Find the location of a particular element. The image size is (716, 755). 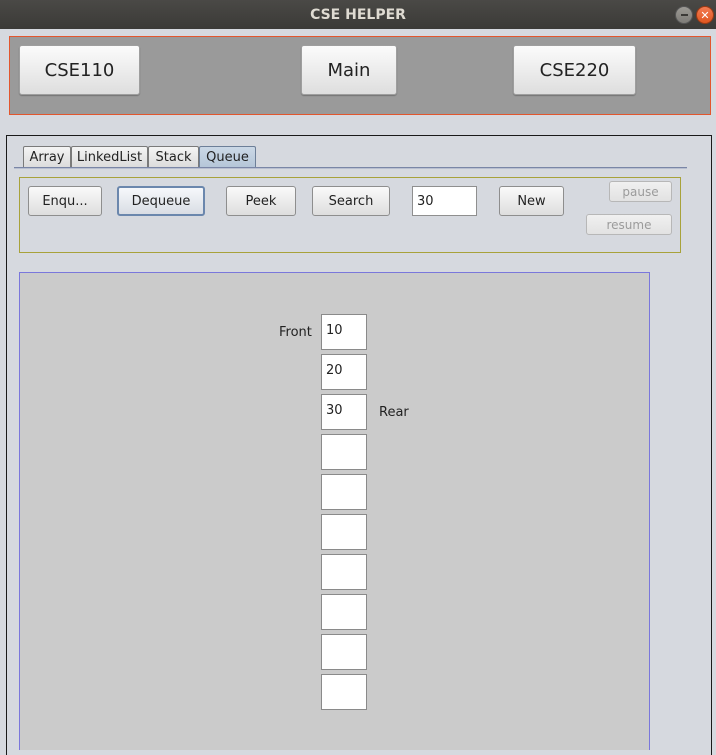

queue-cell: 30 is located at coordinates (344, 412).